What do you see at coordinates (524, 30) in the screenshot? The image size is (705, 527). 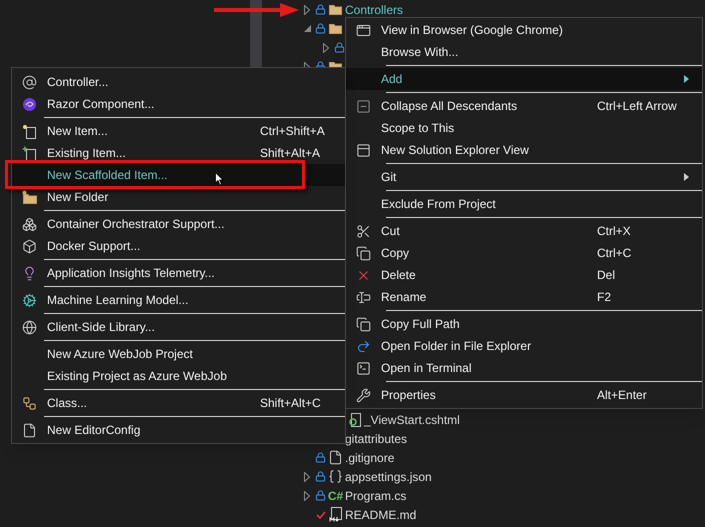 I see `menu-item: View in Browser (Google Chrome)` at bounding box center [524, 30].